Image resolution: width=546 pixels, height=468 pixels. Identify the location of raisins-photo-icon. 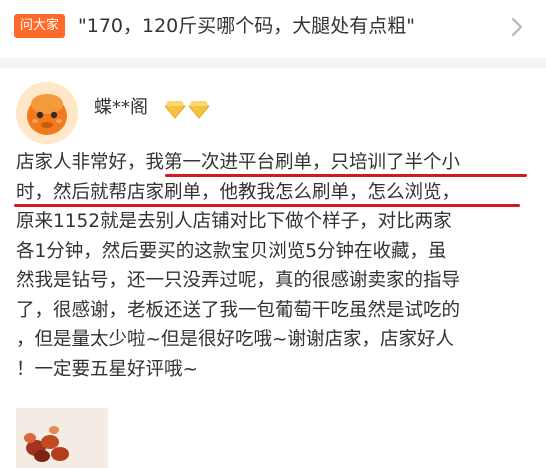
(62, 438).